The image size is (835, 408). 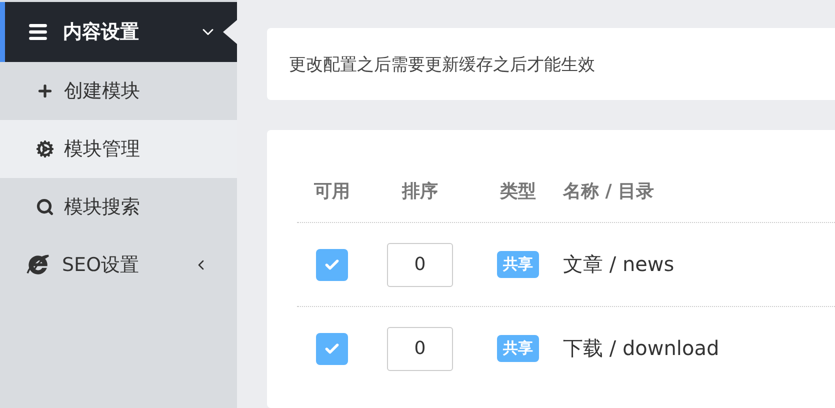 I want to click on menu-icon, so click(x=38, y=32).